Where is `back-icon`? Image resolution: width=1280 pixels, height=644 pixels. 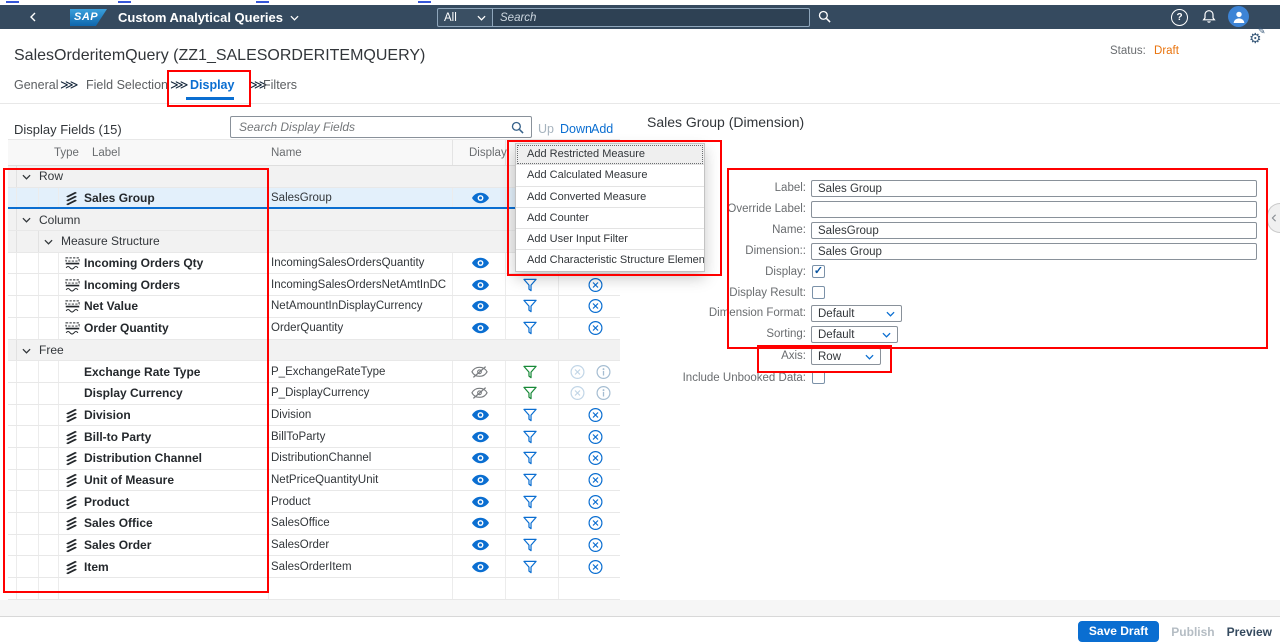 back-icon is located at coordinates (33, 17).